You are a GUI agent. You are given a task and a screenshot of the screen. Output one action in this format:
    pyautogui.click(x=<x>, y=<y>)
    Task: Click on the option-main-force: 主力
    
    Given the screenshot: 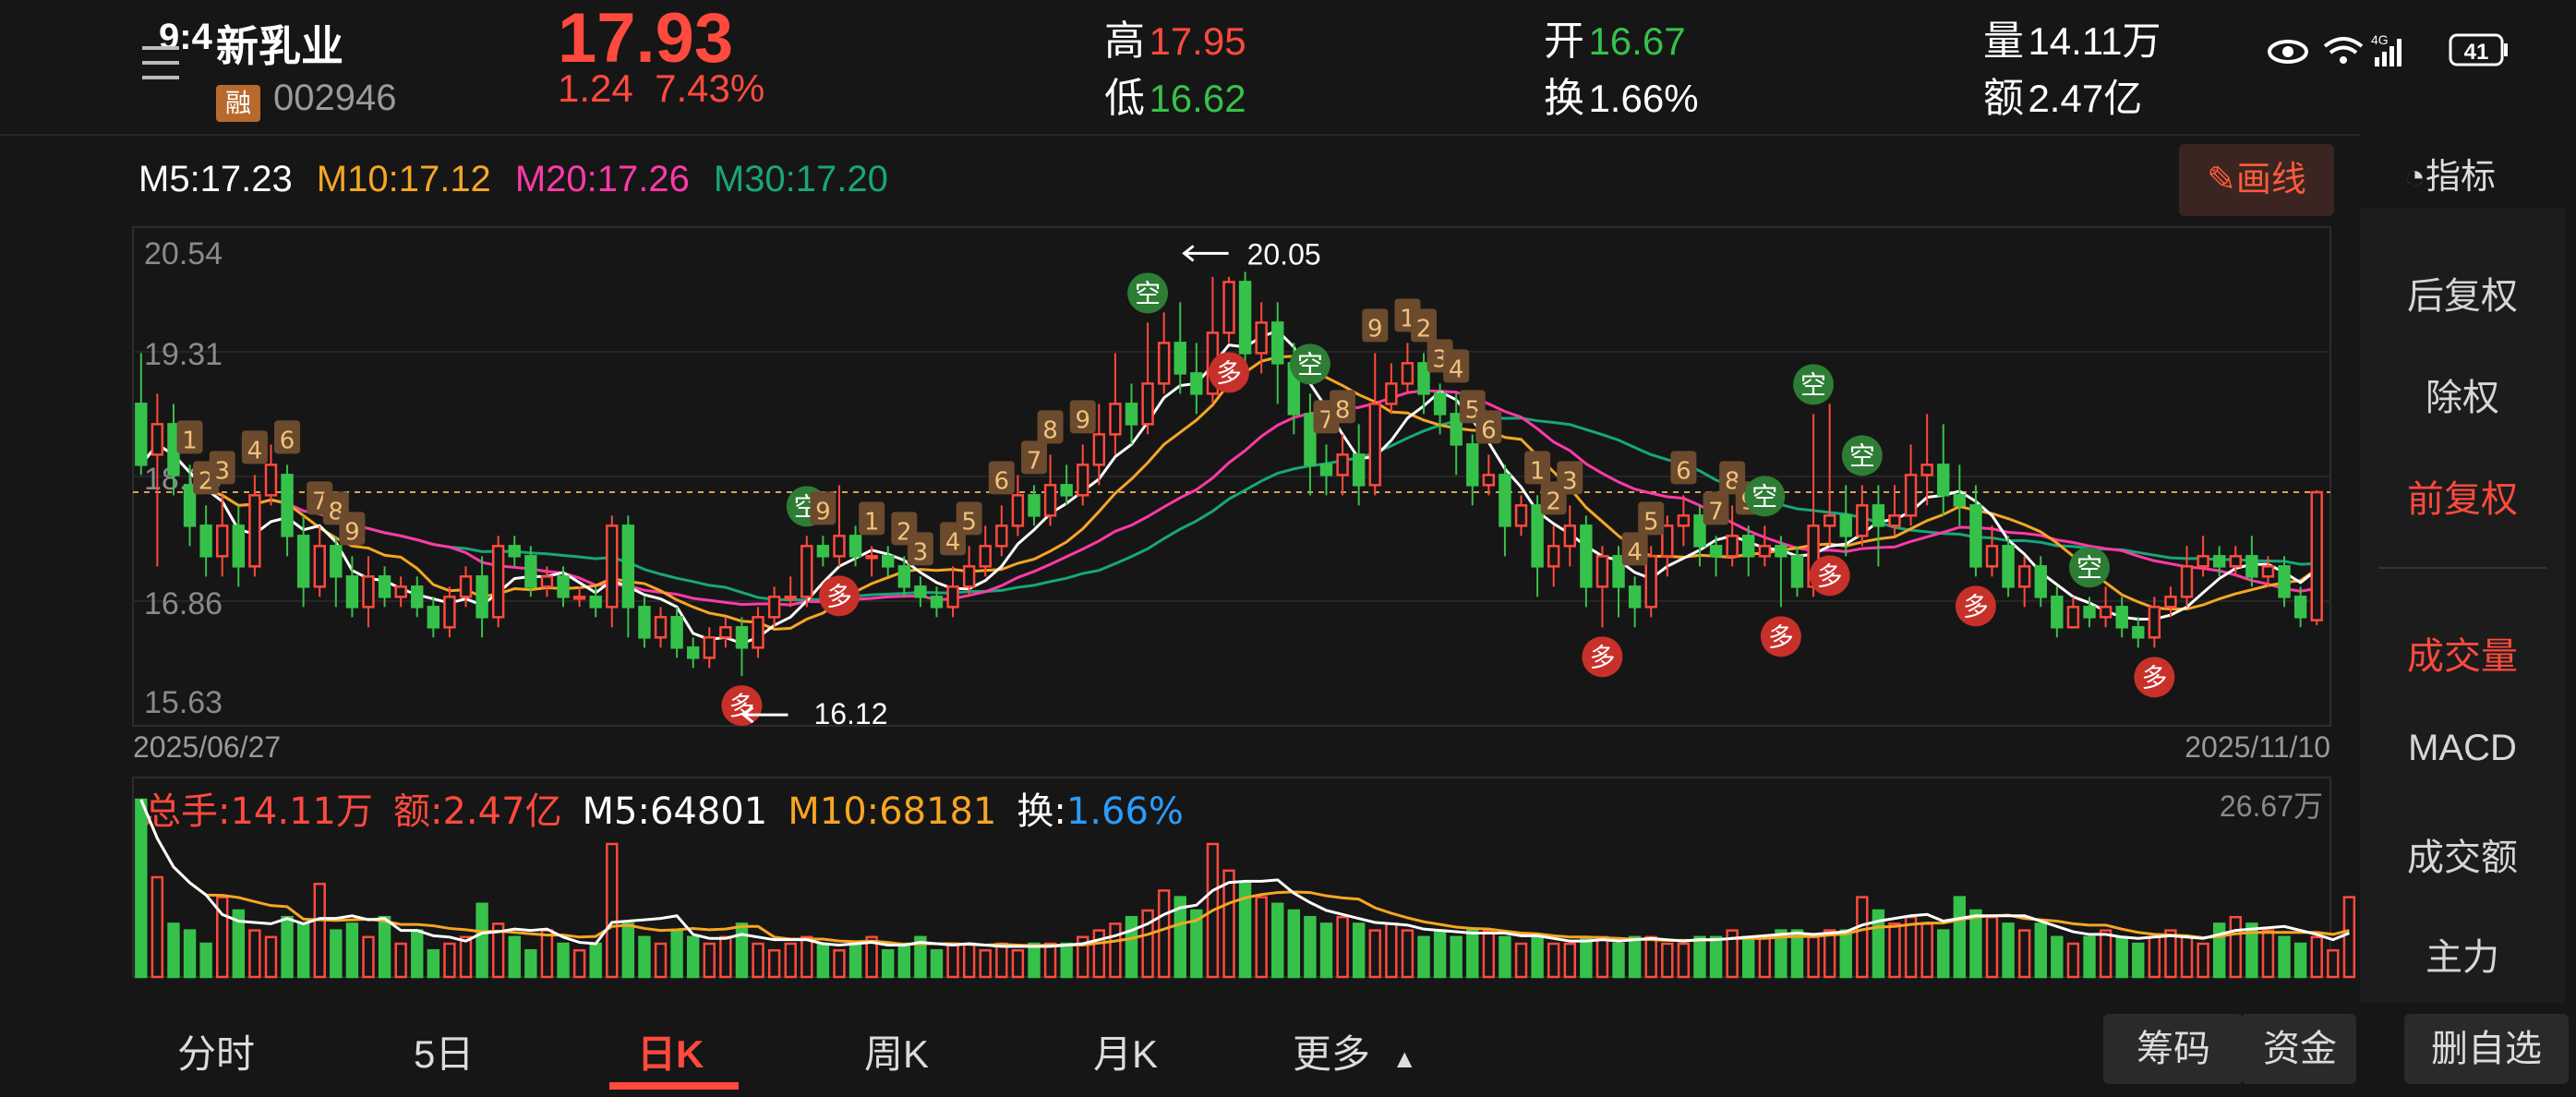 What is the action you would take?
    pyautogui.click(x=2462, y=954)
    